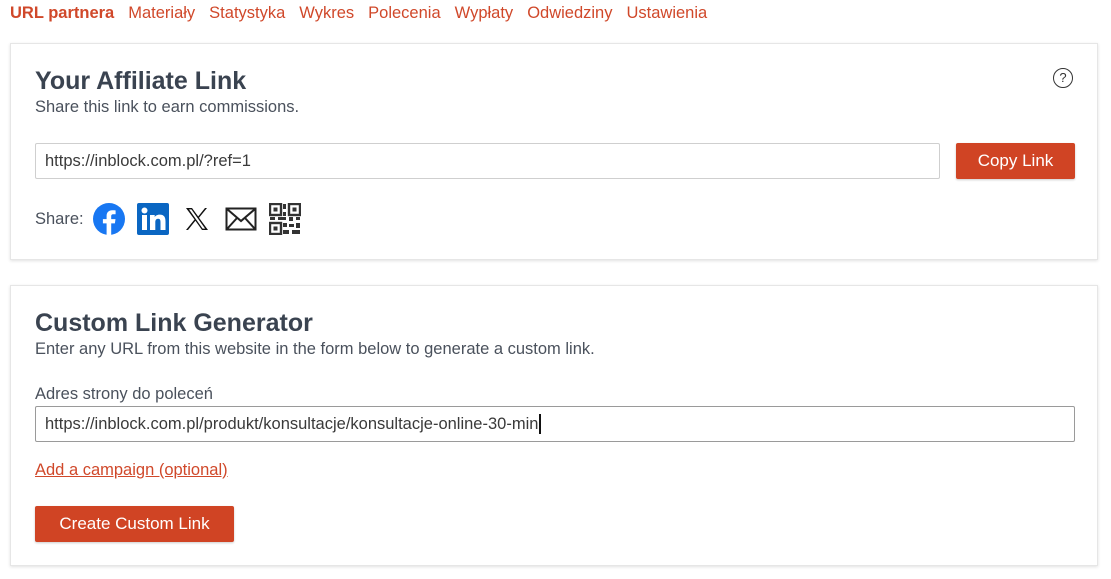 This screenshot has width=1111, height=579. Describe the element at coordinates (62, 13) in the screenshot. I see `nav-item-url-partnera: URL partnera` at that location.